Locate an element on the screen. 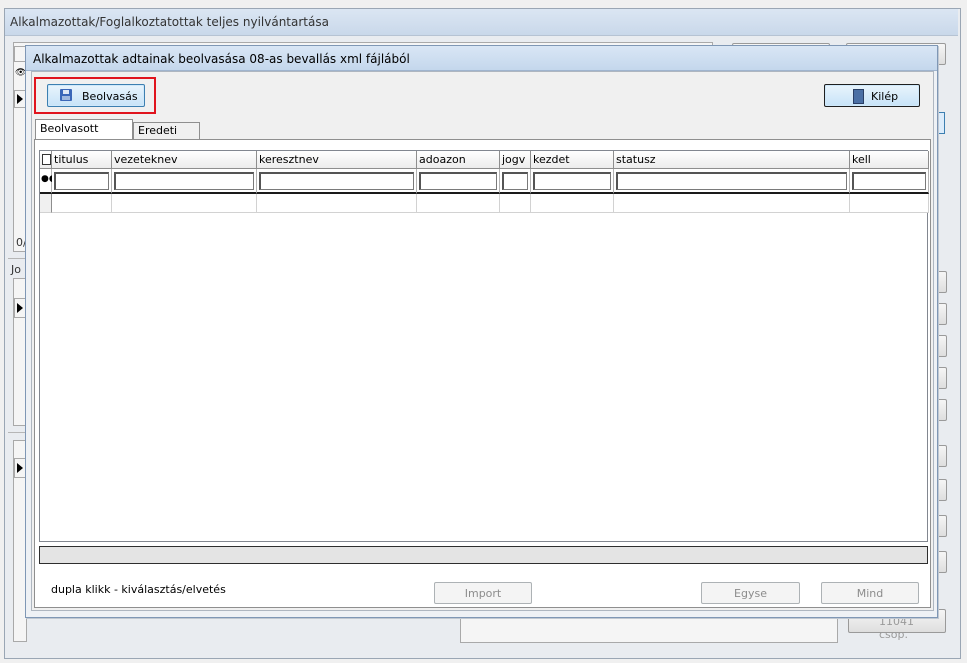 This screenshot has width=967, height=663. exit-button: Kilép is located at coordinates (872, 95).